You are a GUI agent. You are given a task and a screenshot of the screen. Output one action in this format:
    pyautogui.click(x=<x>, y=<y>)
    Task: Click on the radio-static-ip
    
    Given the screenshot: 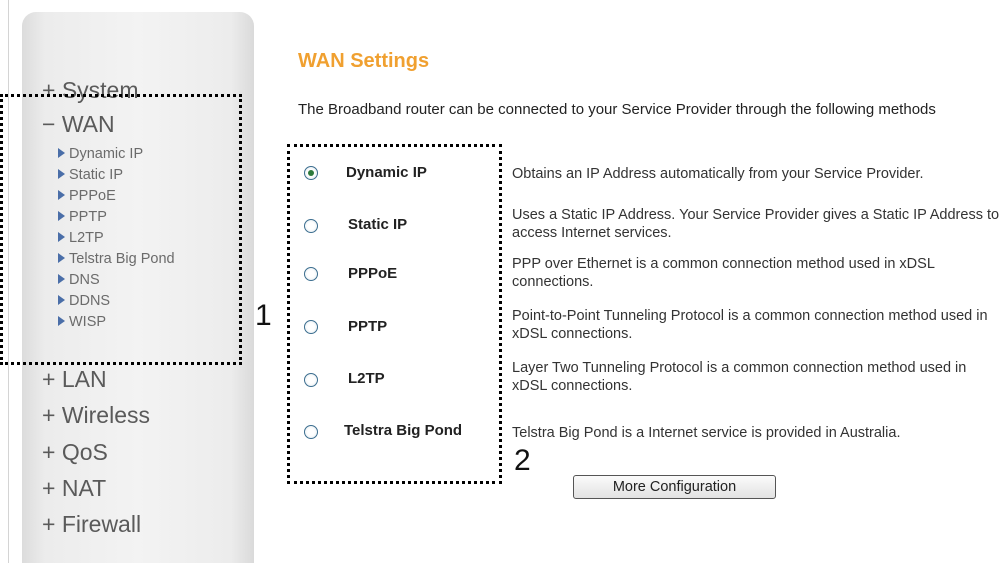 What is the action you would take?
    pyautogui.click(x=311, y=226)
    